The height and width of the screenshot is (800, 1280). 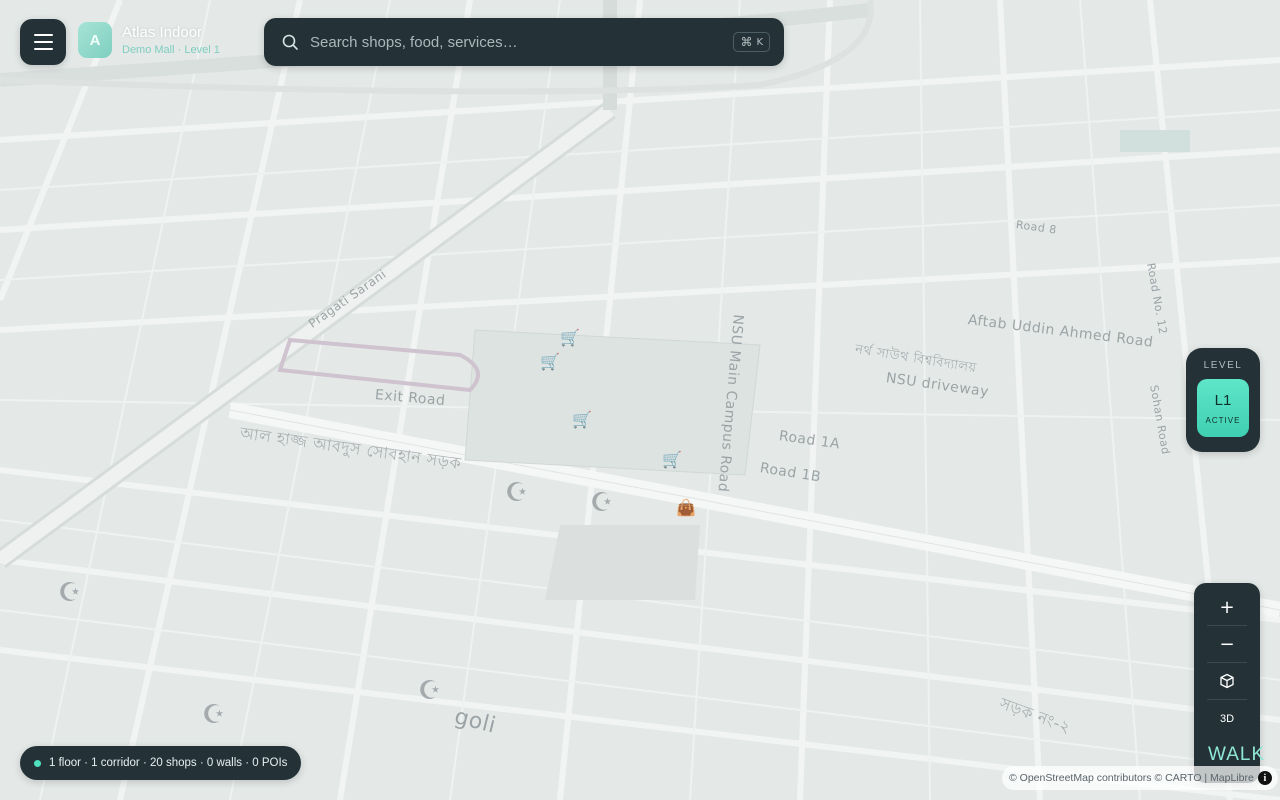 What do you see at coordinates (1264, 778) in the screenshot?
I see `info-icon: i` at bounding box center [1264, 778].